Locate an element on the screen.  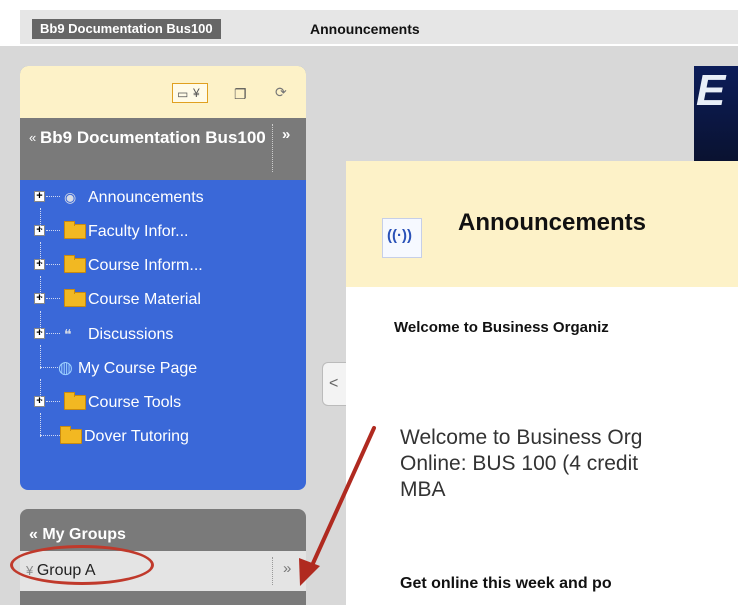
announcement-body-line: MBA is located at coordinates (423, 489).